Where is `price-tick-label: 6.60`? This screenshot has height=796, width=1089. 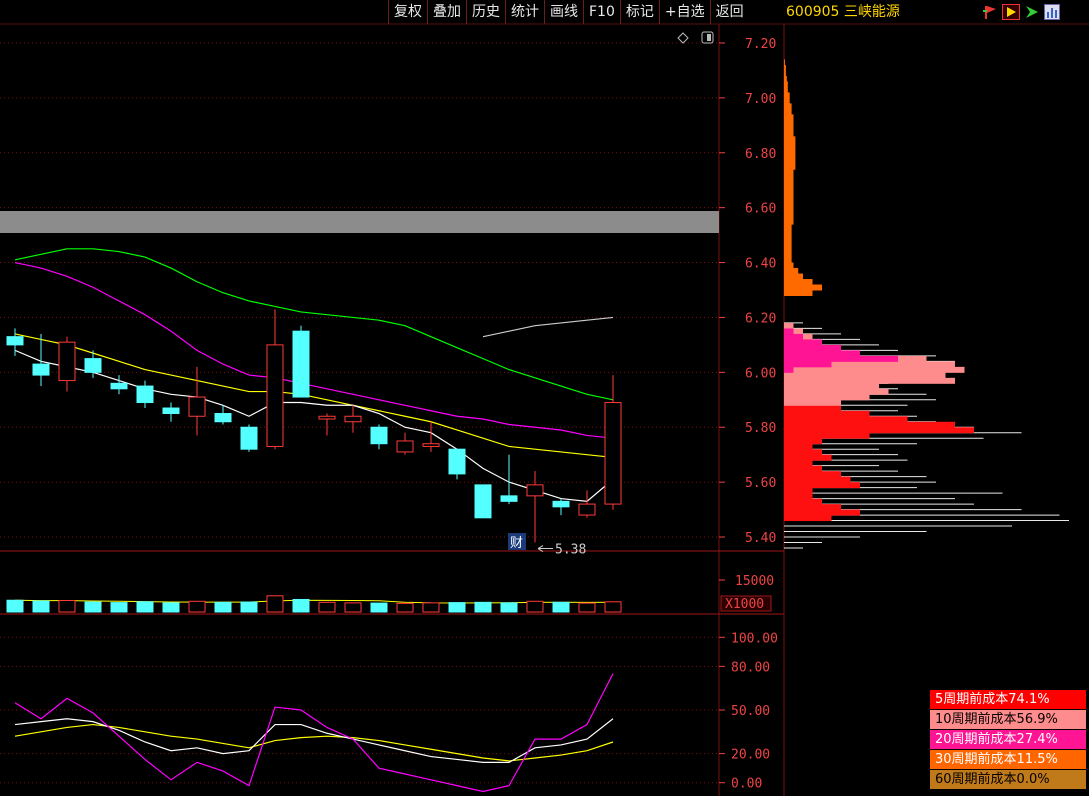 price-tick-label: 6.60 is located at coordinates (760, 209).